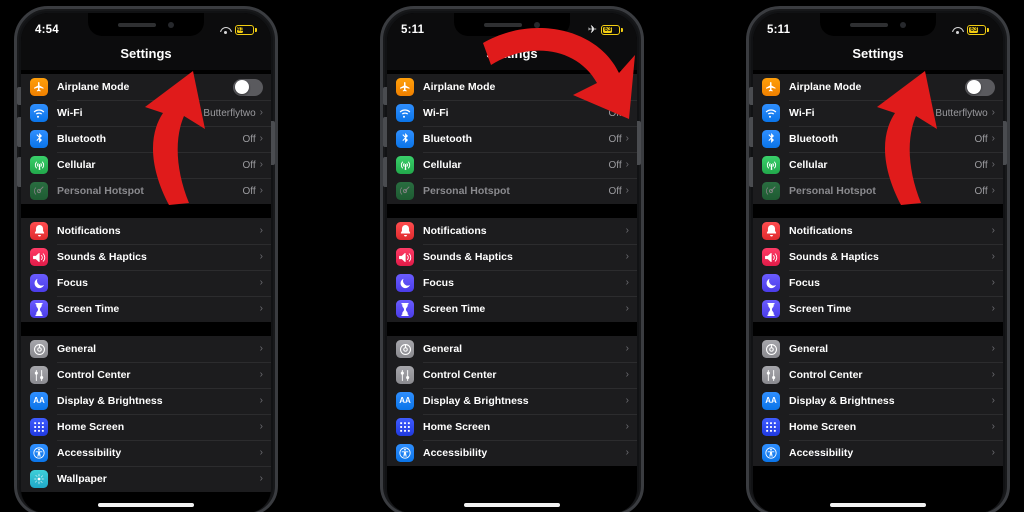 This screenshot has height=512, width=1024. Describe the element at coordinates (146, 479) in the screenshot. I see `settings-row-wallpaper: Wallpaper ›` at that location.